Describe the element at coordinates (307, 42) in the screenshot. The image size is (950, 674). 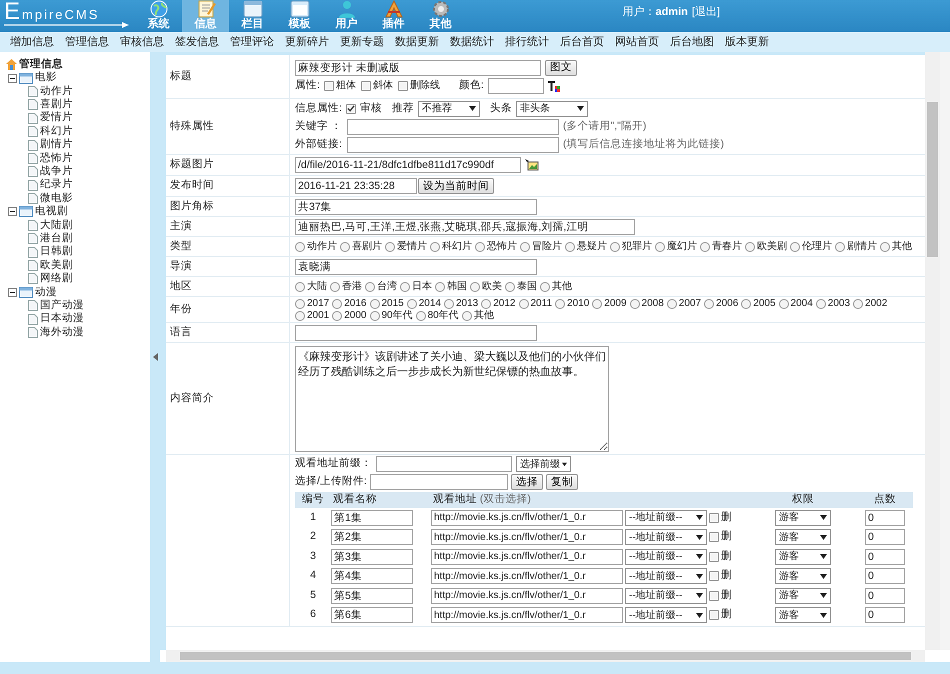
I see `submenu-link: 更新碎片` at that location.